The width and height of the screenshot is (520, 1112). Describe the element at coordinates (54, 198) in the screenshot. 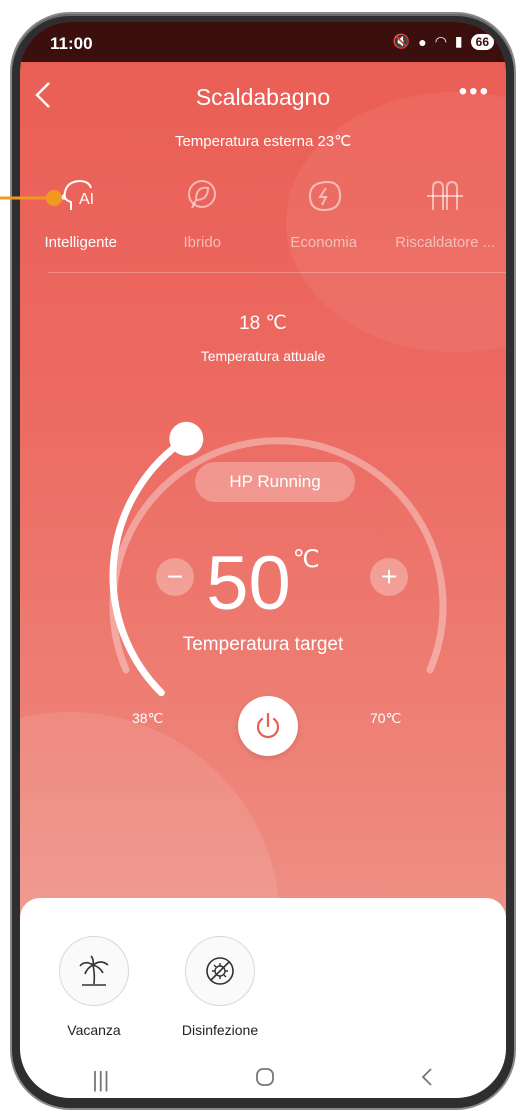

I see `annotation-dot` at that location.